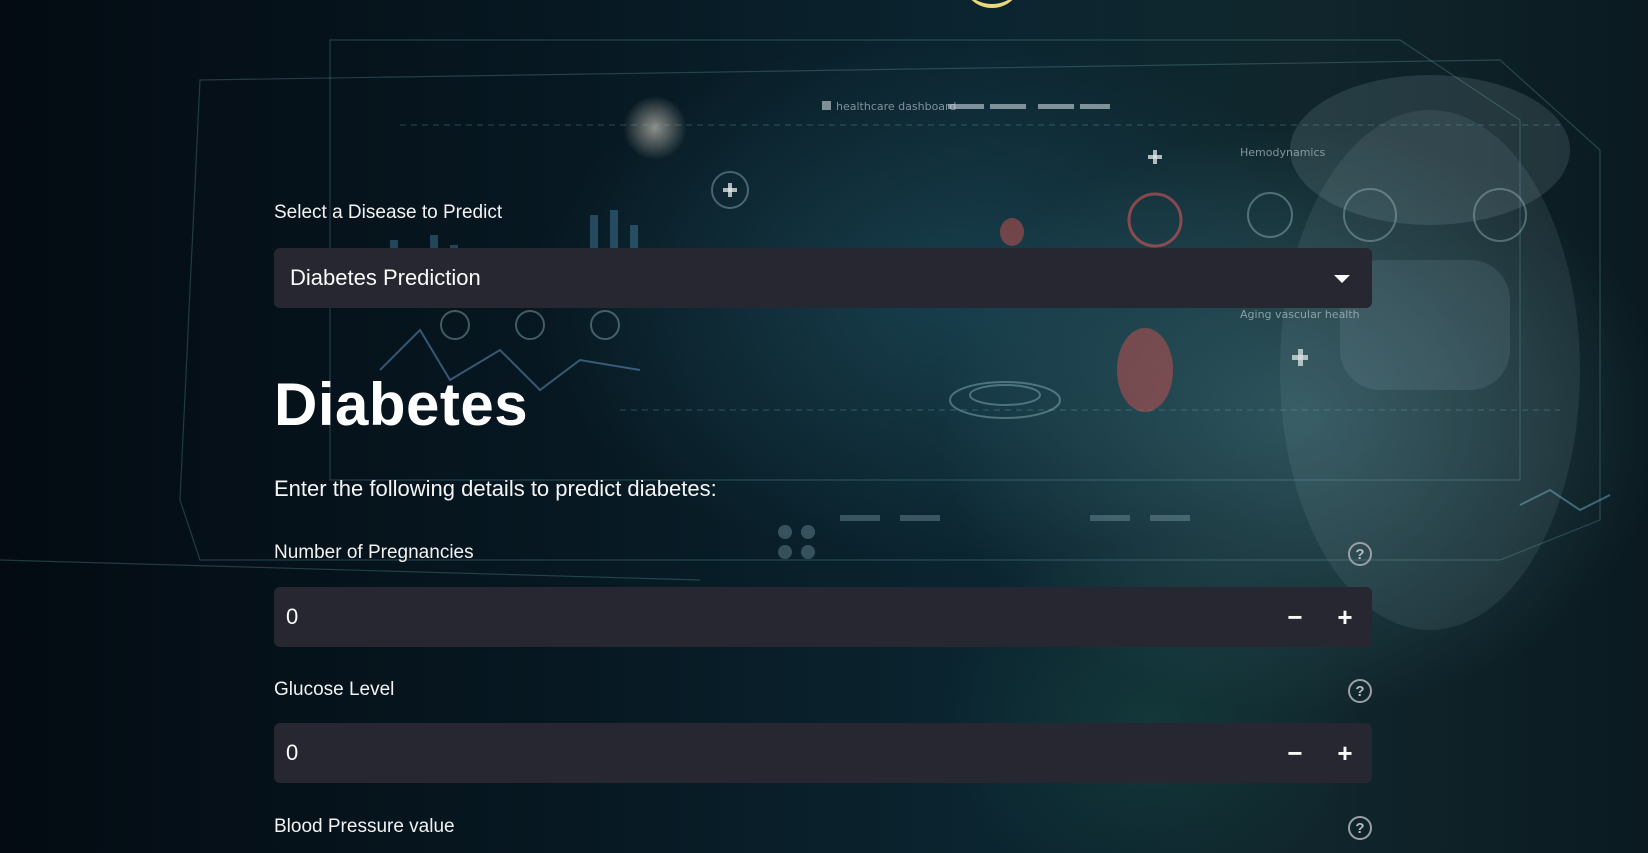 This screenshot has width=1648, height=853. Describe the element at coordinates (772, 617) in the screenshot. I see `pregnancies-input` at that location.